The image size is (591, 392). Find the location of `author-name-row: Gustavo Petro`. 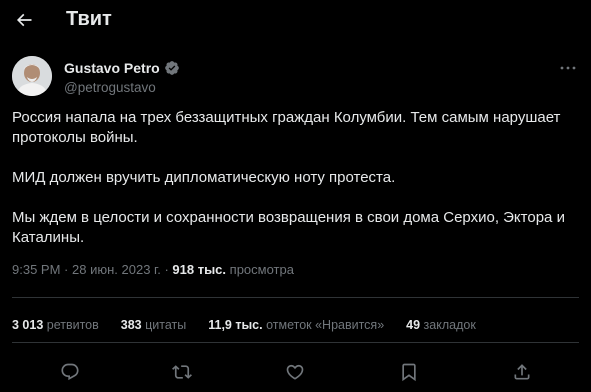

author-name-row: Gustavo Petro is located at coordinates (122, 68).